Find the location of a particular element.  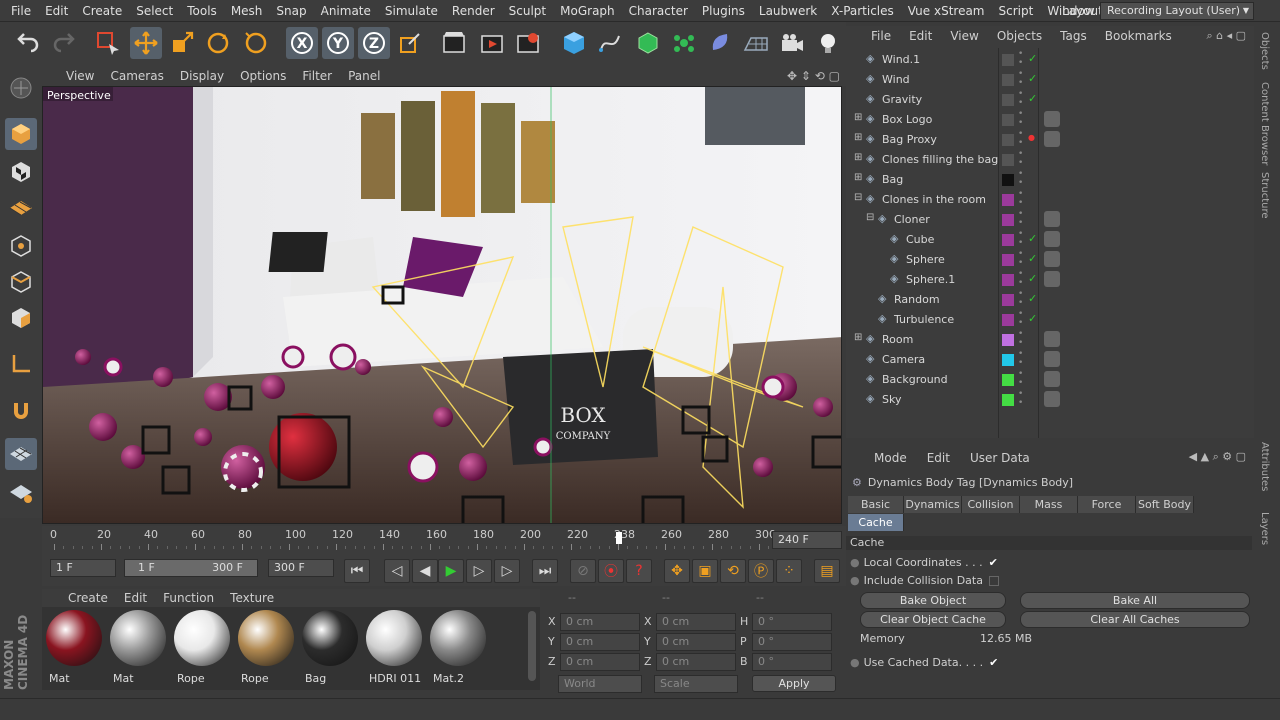

timeline-end-field: 240 F is located at coordinates (807, 540).